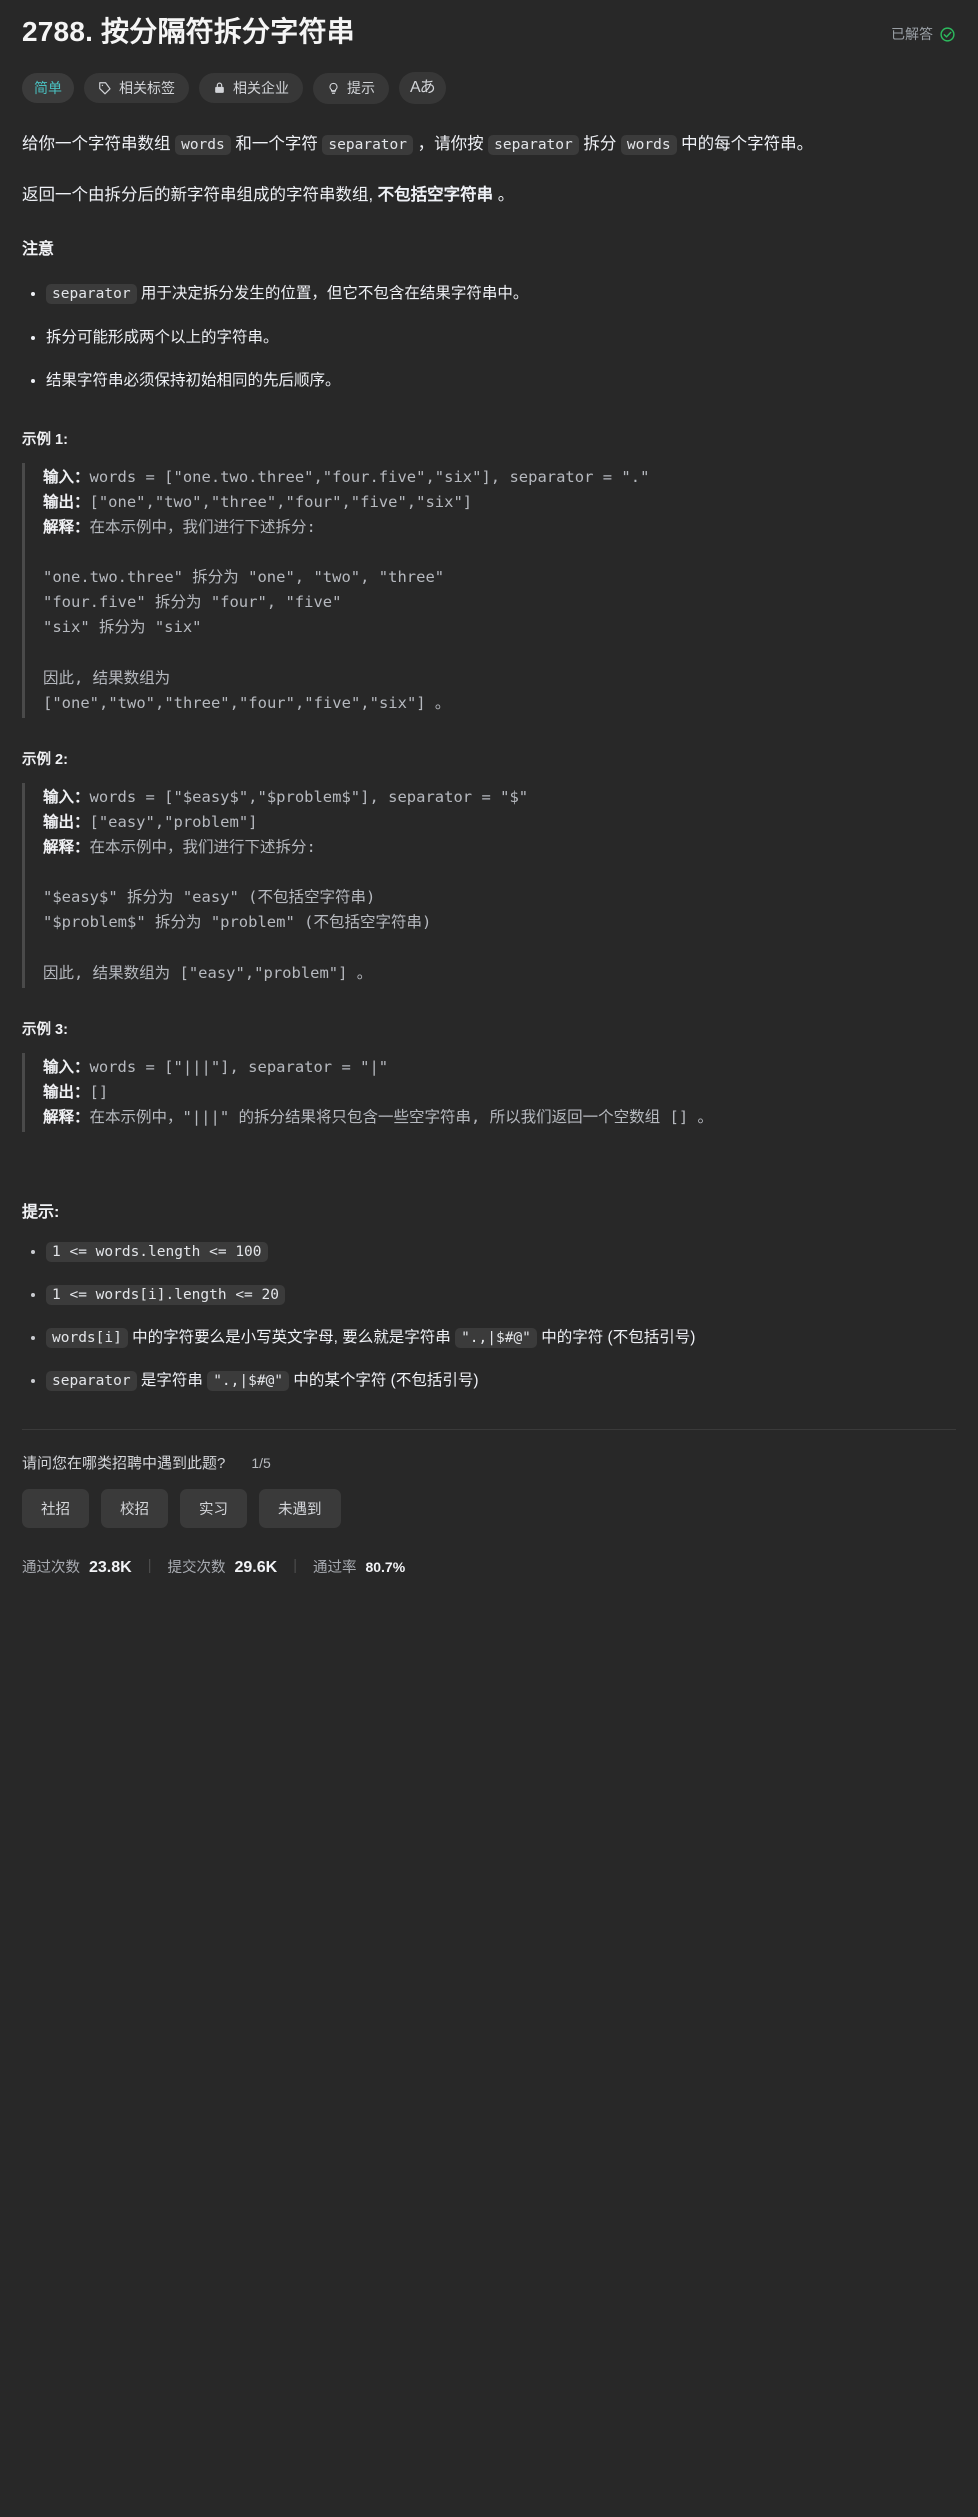 This screenshot has height=2517, width=978. Describe the element at coordinates (55, 1508) in the screenshot. I see `survey-option-social: 社招` at that location.